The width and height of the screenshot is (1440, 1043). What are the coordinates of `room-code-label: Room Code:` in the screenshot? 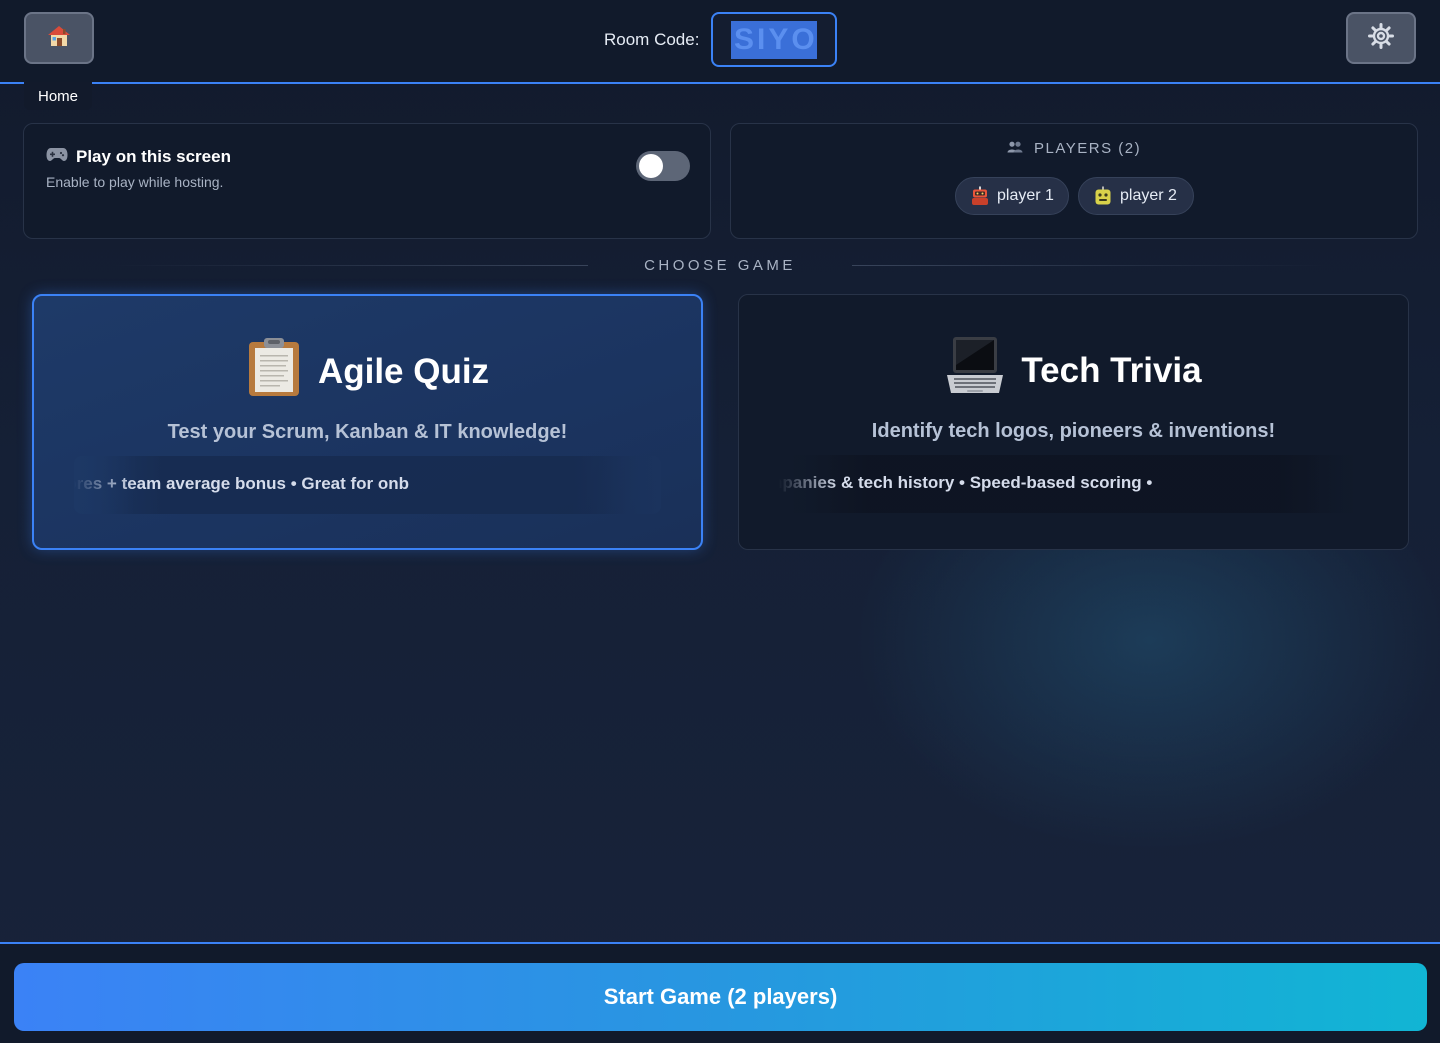 It's located at (652, 39).